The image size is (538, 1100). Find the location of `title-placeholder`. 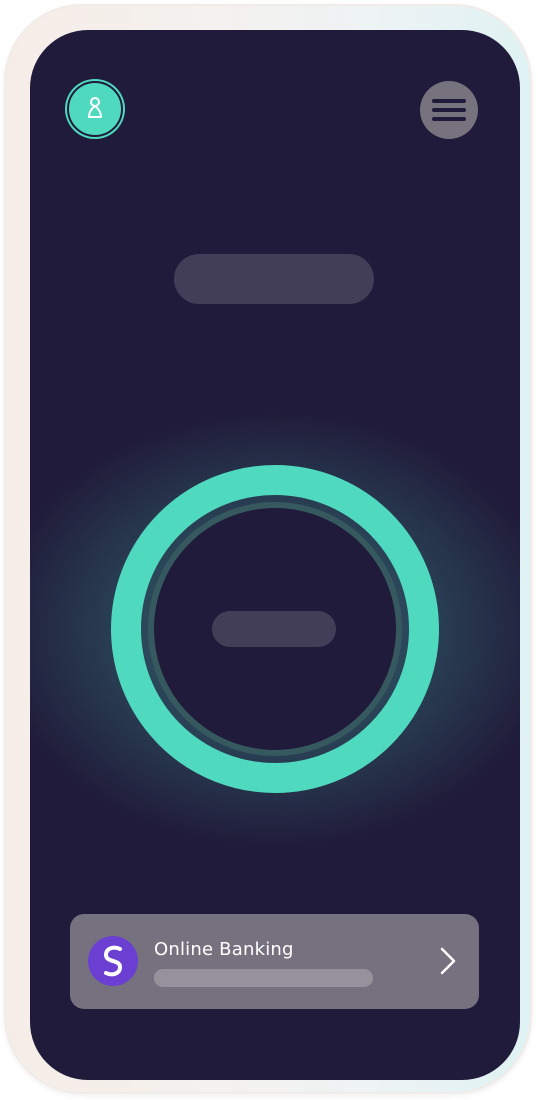

title-placeholder is located at coordinates (274, 279).